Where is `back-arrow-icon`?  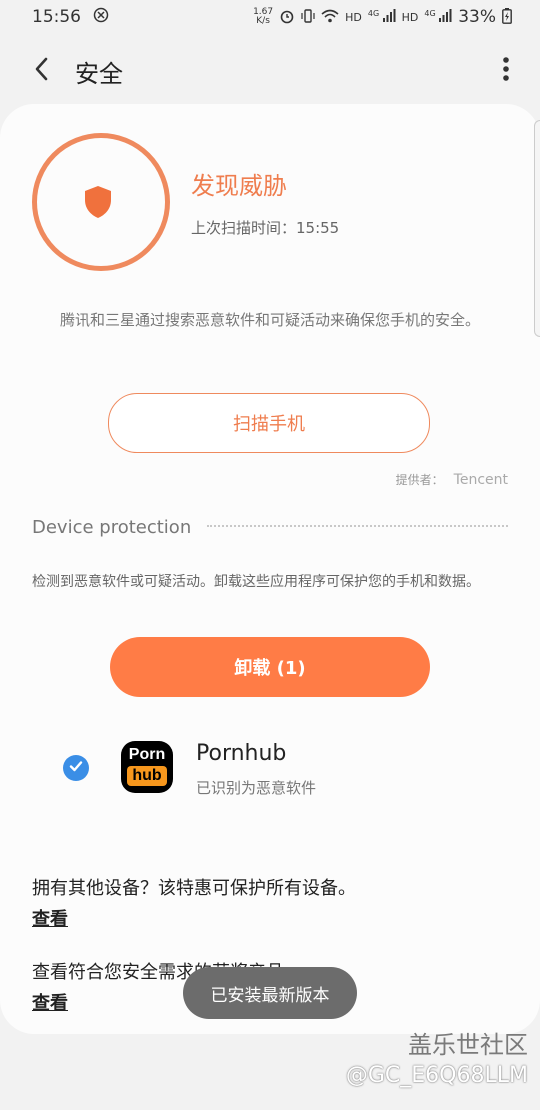 back-arrow-icon is located at coordinates (43, 69).